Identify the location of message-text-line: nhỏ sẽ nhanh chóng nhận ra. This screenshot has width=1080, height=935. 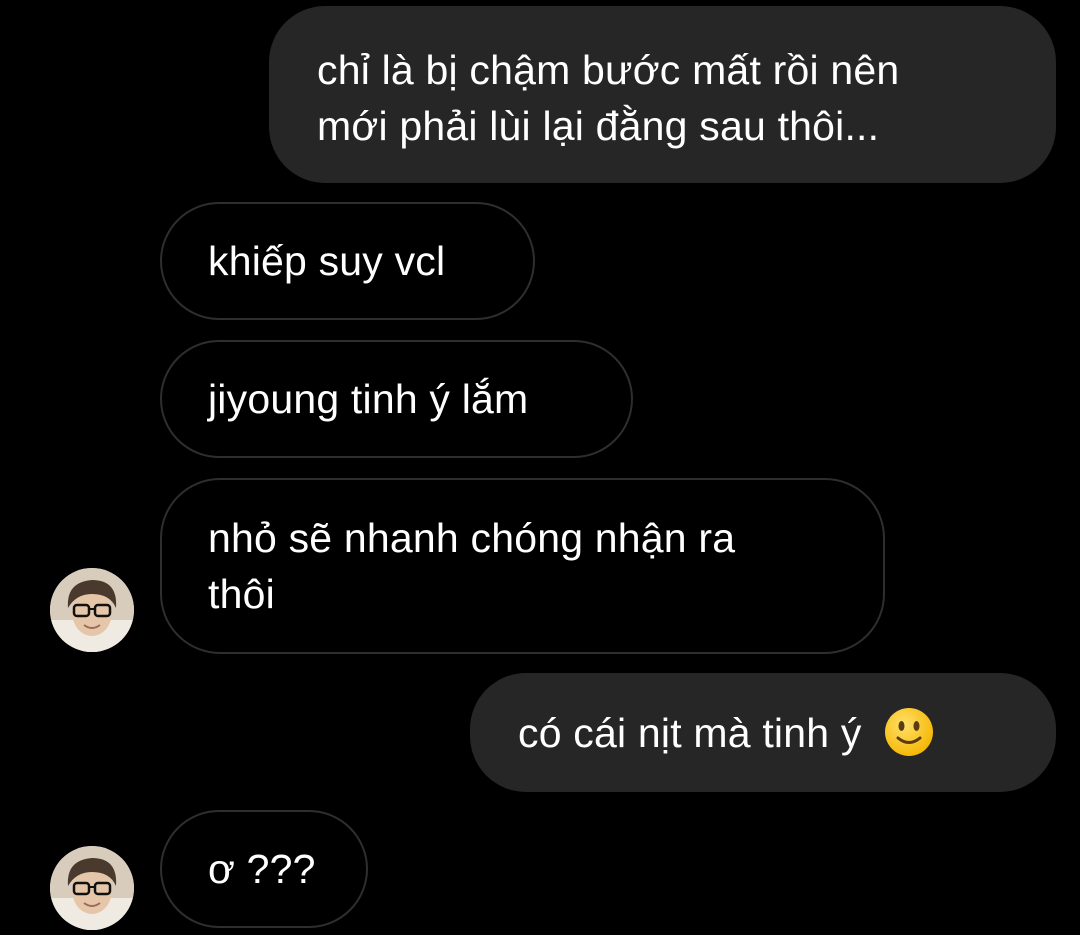
(472, 538).